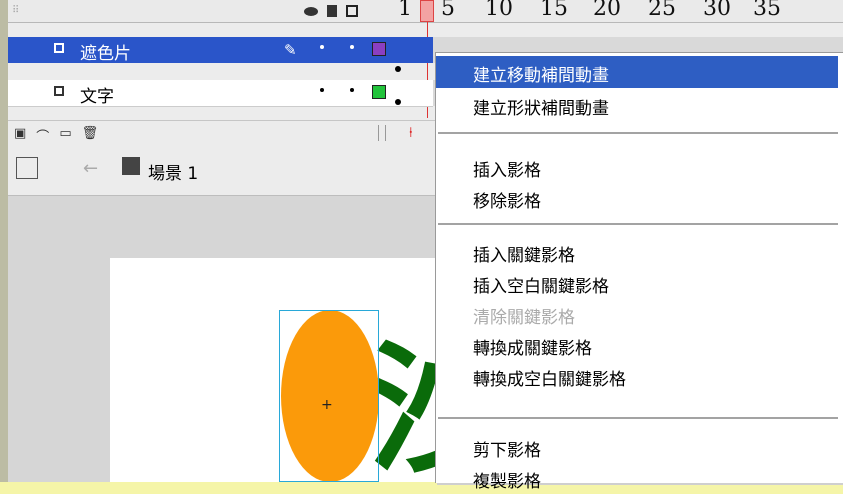 The image size is (843, 494). What do you see at coordinates (541, 109) in the screenshot?
I see `menu-item-label: 建立形狀補間動畫` at bounding box center [541, 109].